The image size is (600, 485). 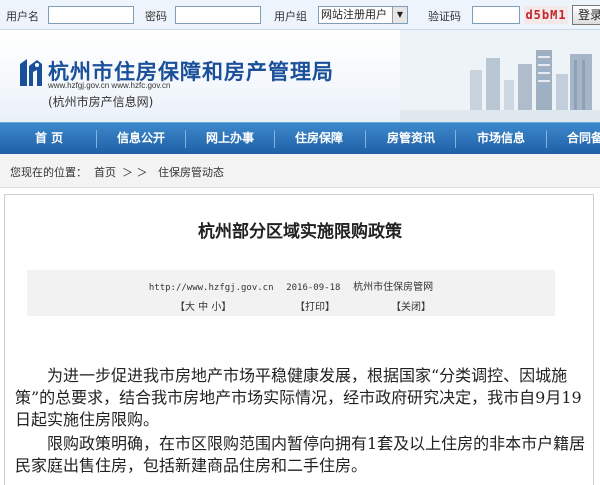 What do you see at coordinates (313, 288) in the screenshot?
I see `article-date: 2016-09-18` at bounding box center [313, 288].